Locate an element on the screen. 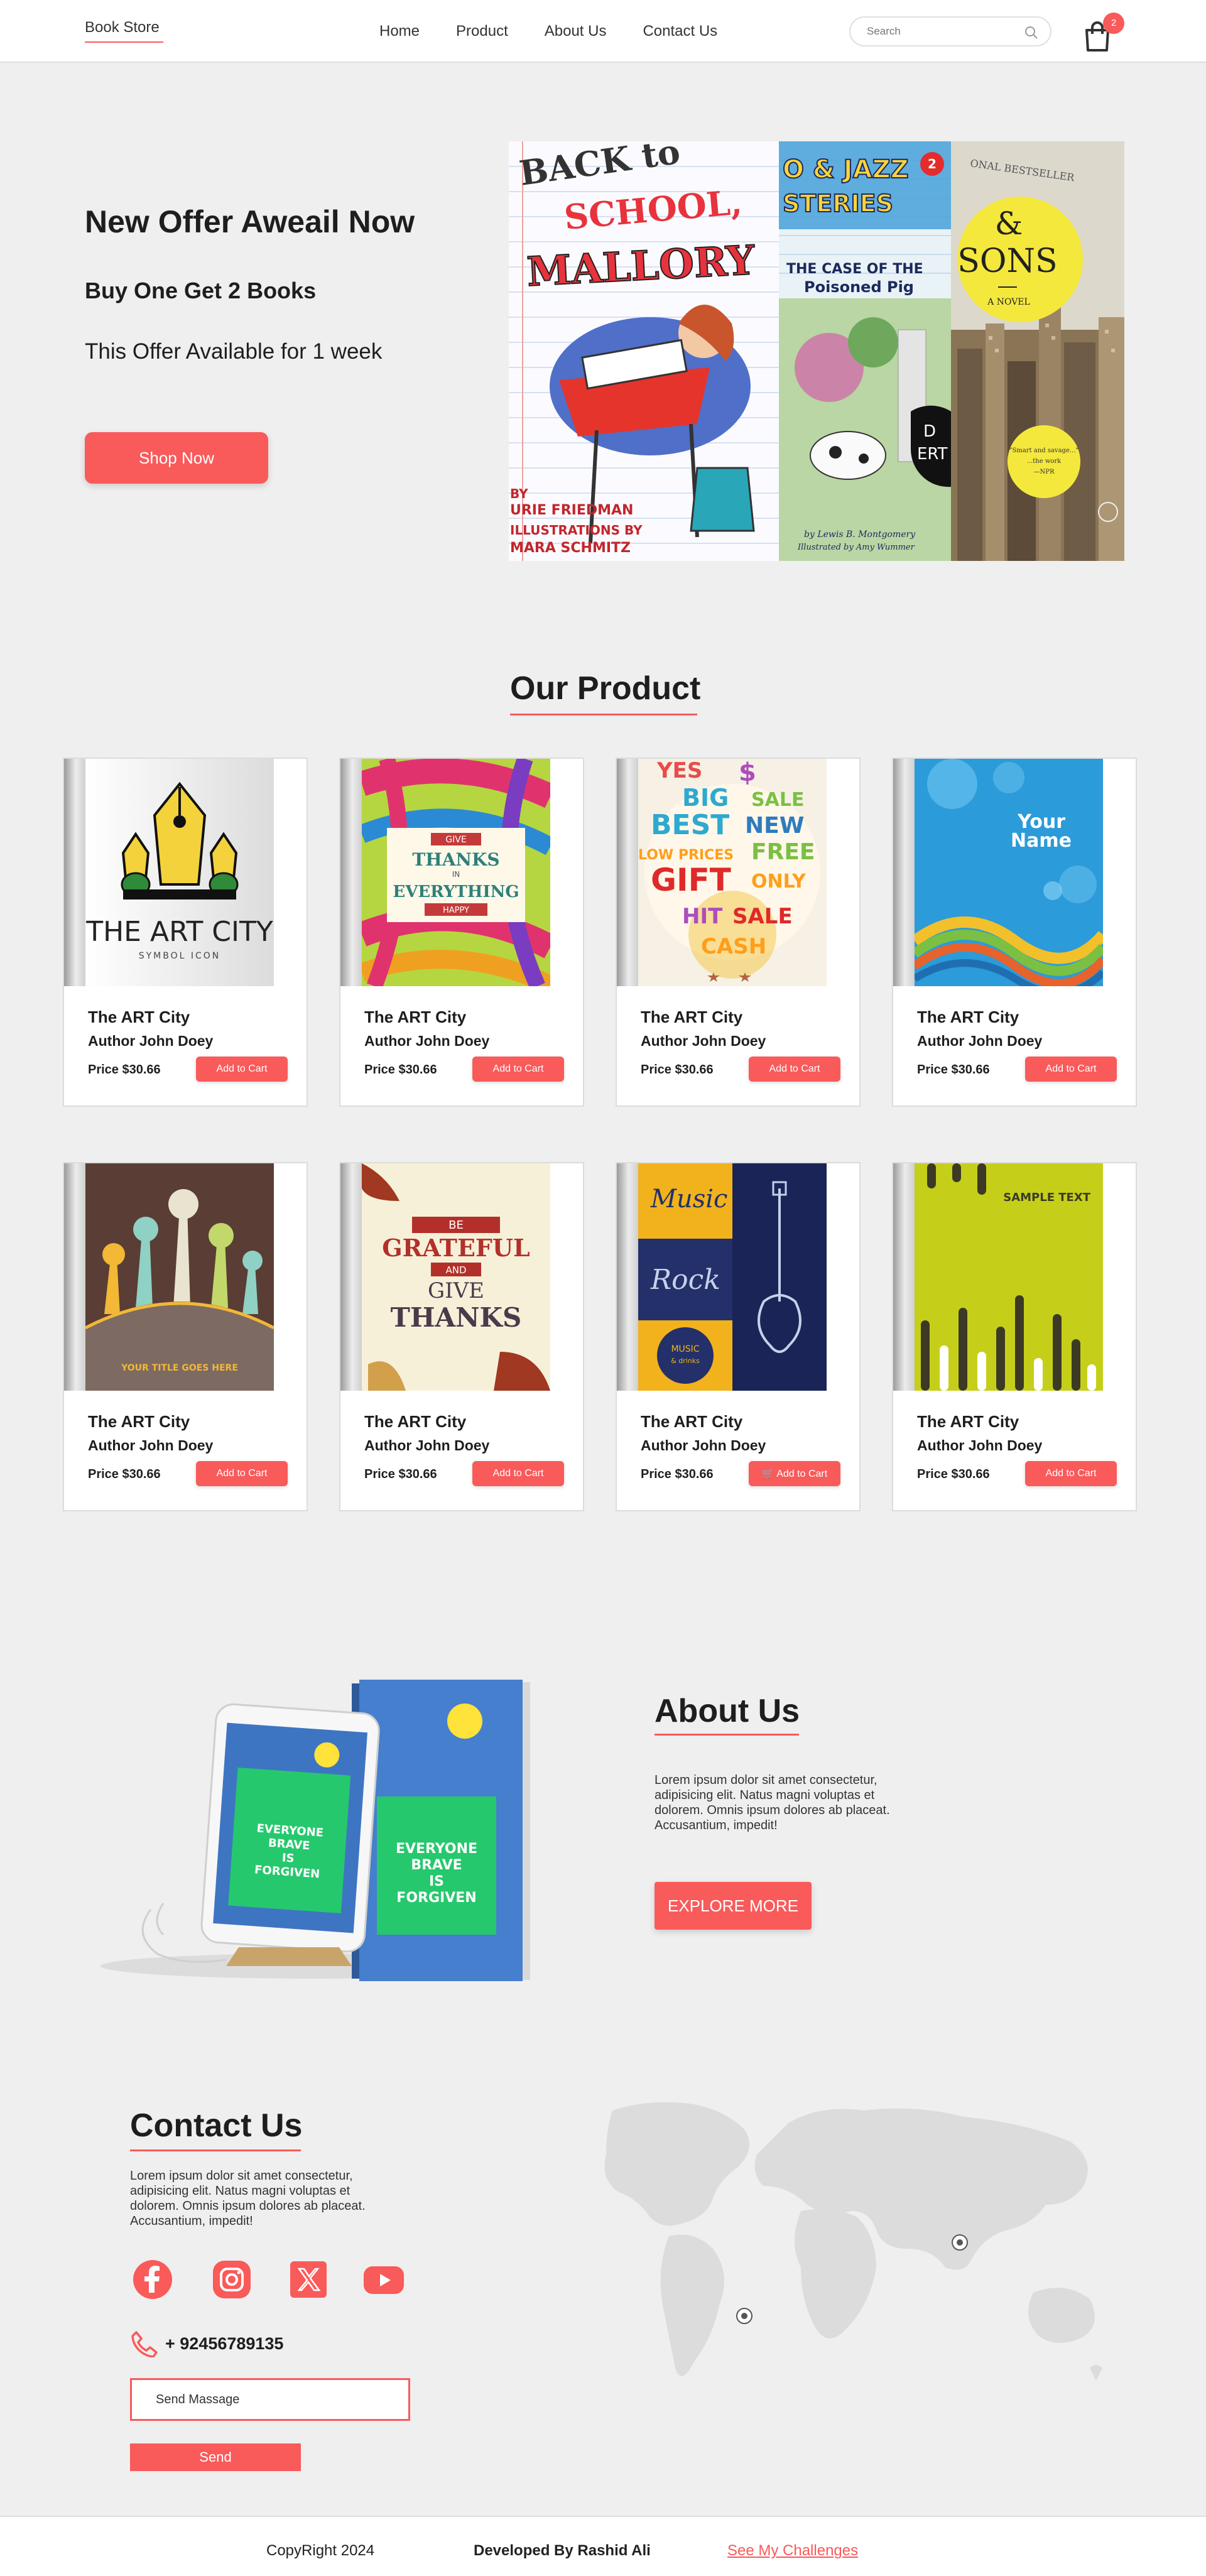  about-title: About Us is located at coordinates (727, 1711).